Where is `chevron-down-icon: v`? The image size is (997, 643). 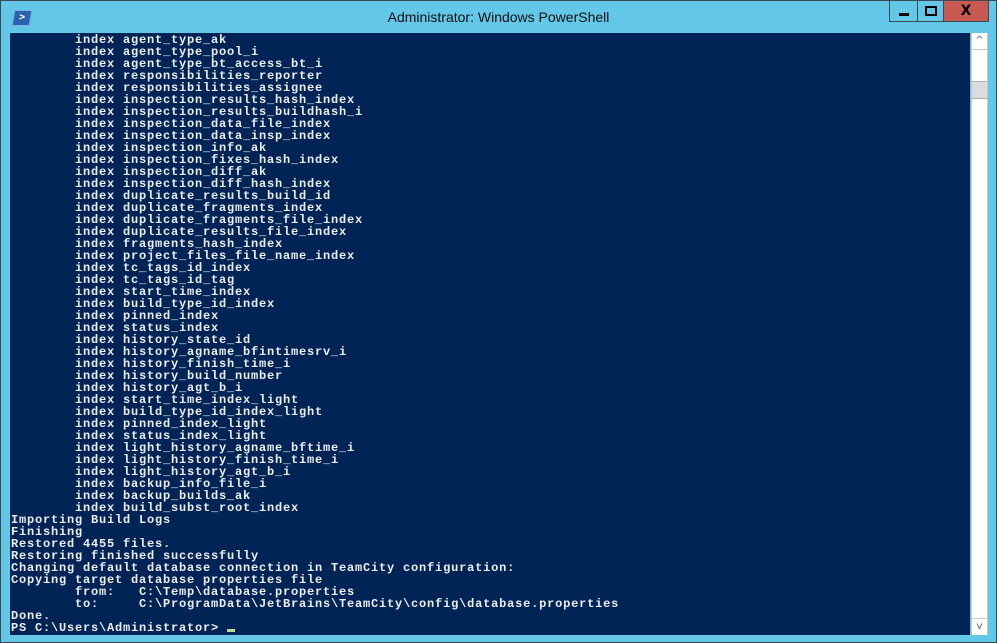 chevron-down-icon: v is located at coordinates (979, 626).